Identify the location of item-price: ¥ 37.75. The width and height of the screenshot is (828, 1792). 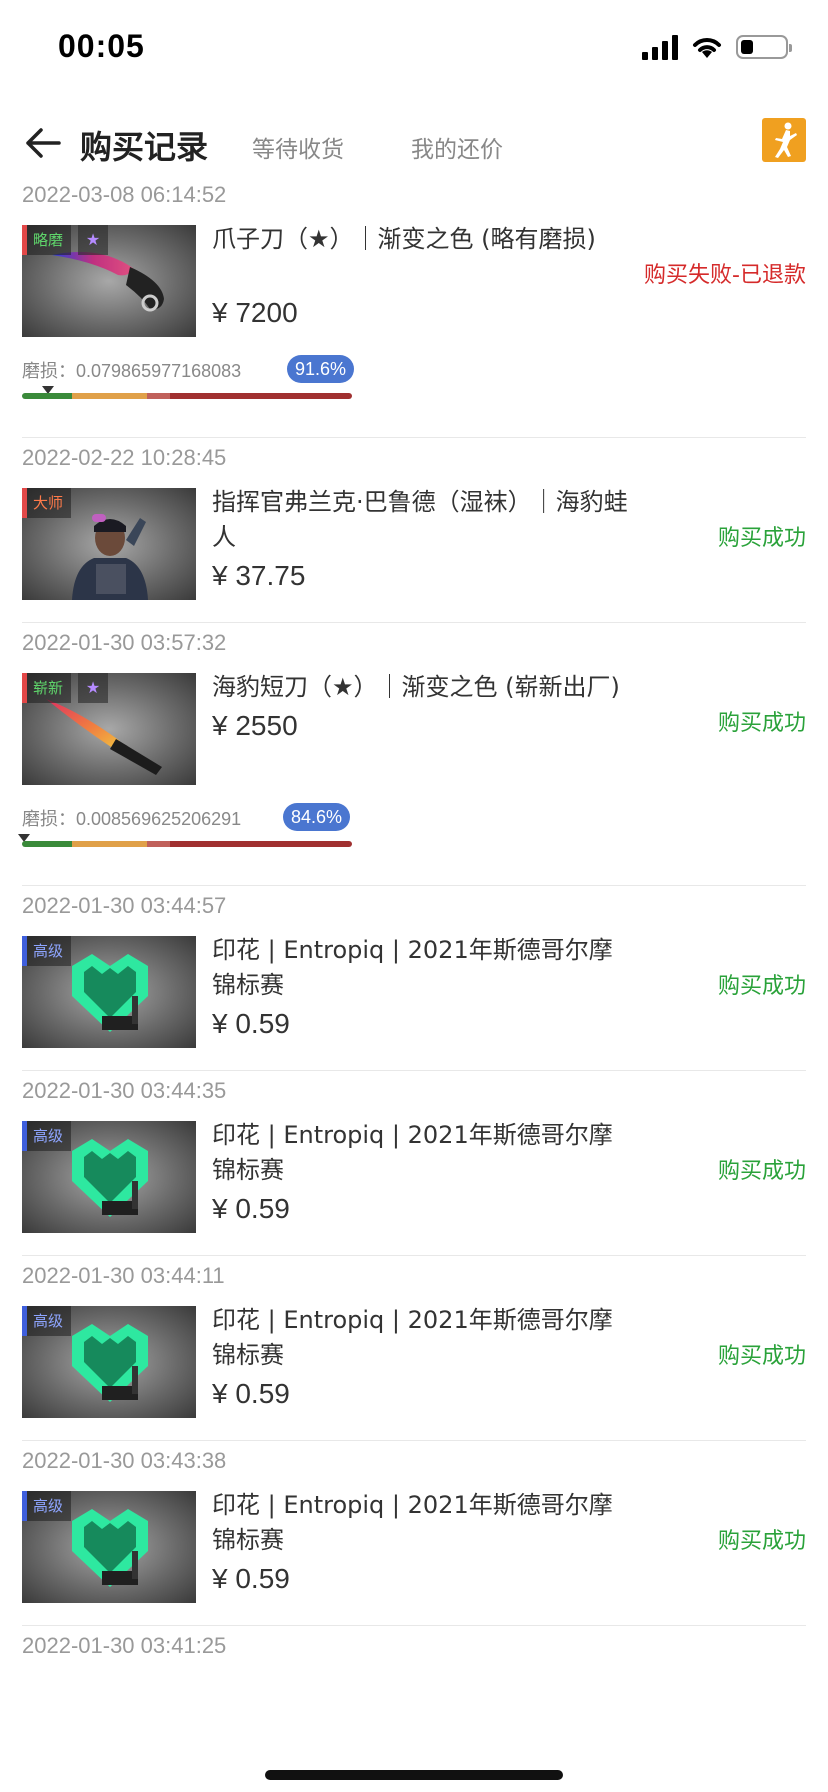
(259, 575).